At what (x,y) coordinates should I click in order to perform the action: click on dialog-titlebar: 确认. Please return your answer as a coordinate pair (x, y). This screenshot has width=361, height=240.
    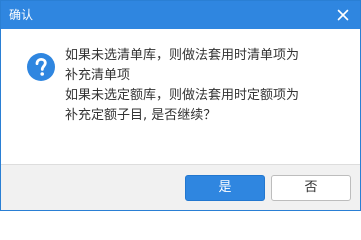
    Looking at the image, I should click on (180, 15).